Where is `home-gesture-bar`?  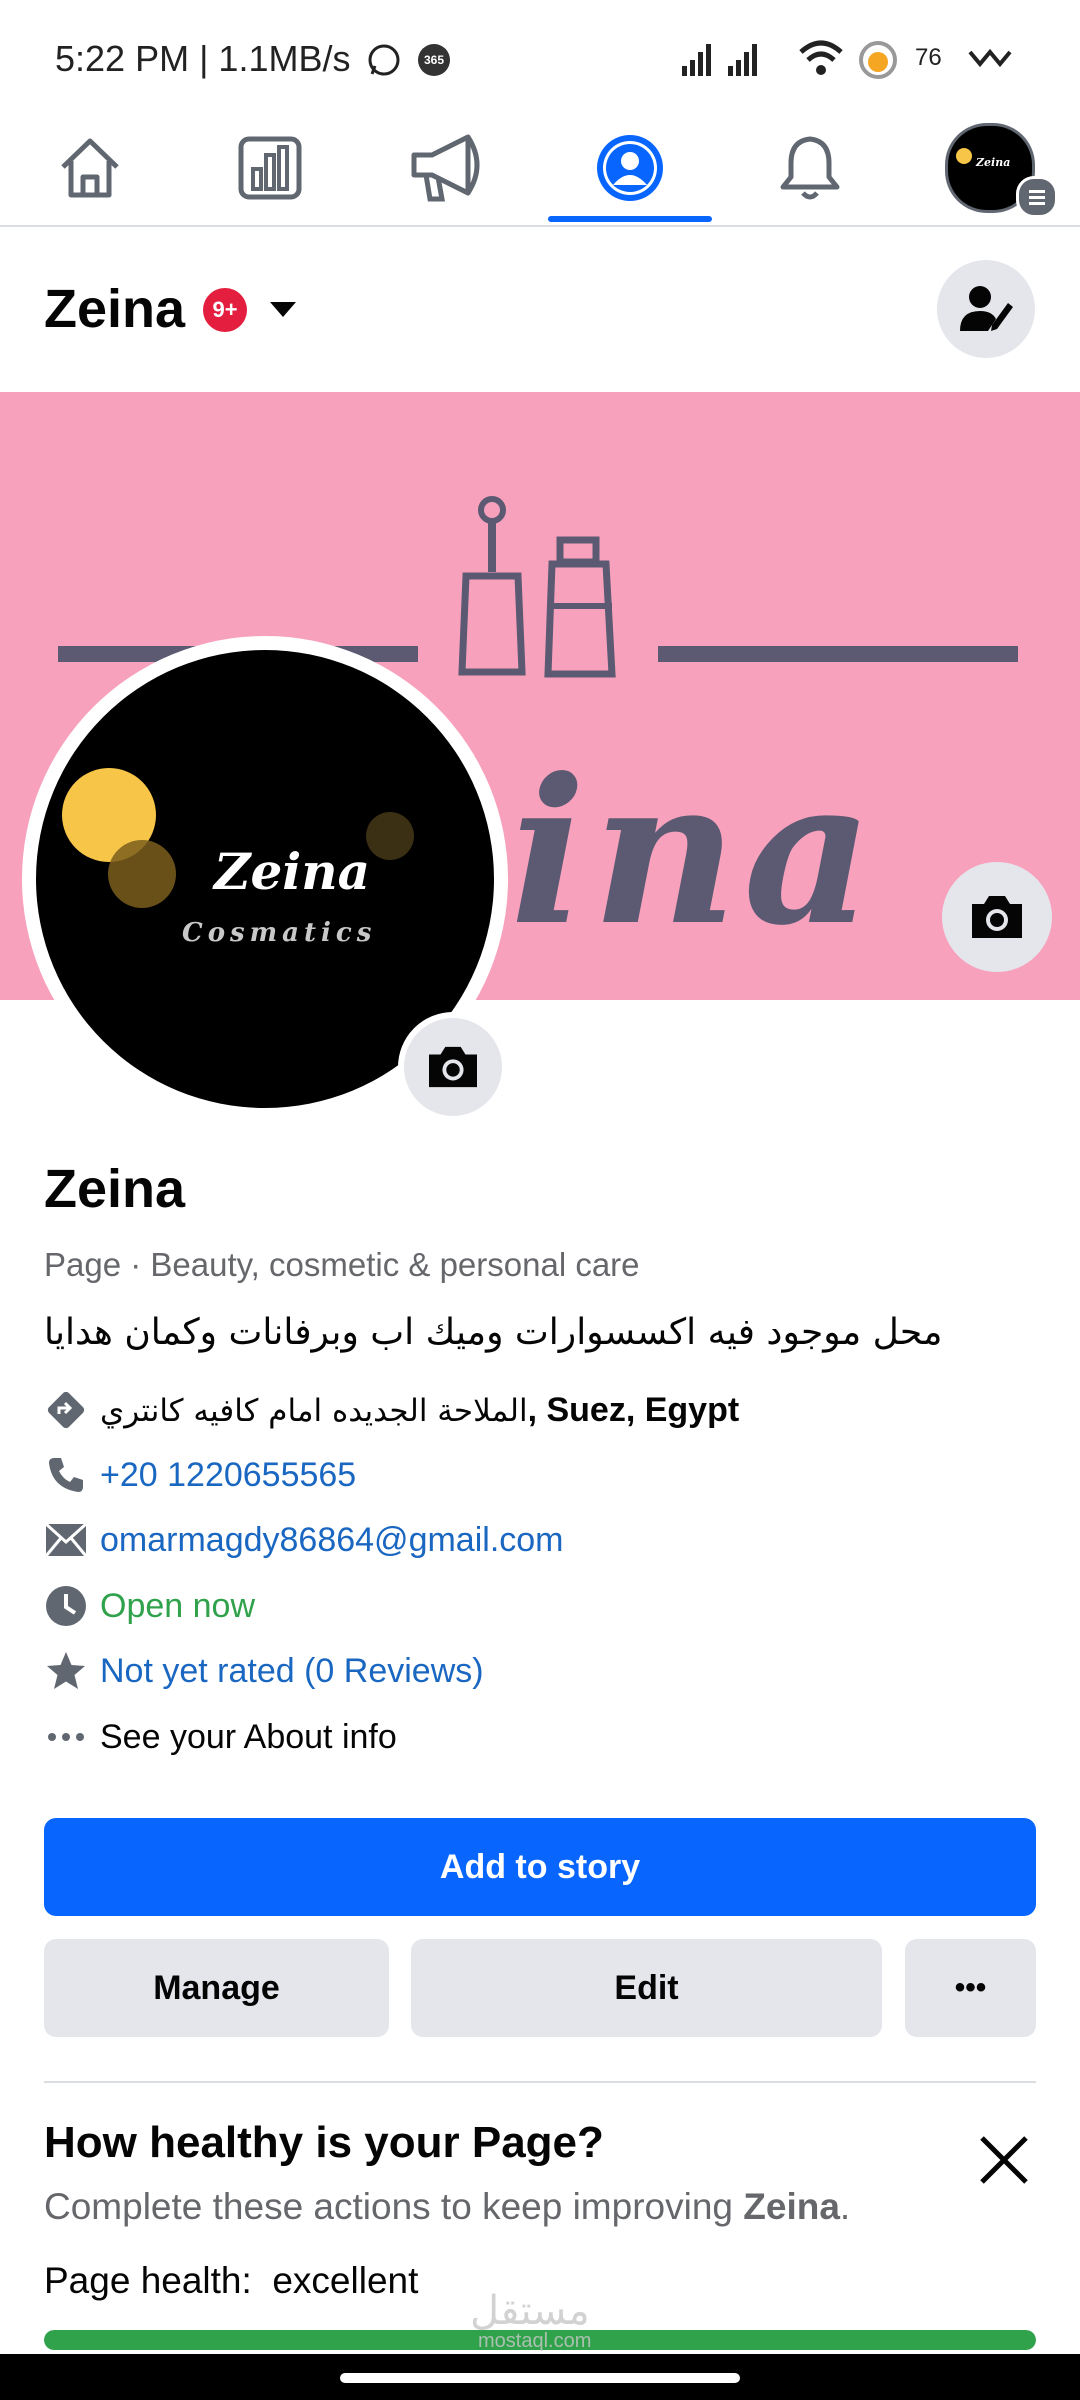
home-gesture-bar is located at coordinates (540, 2378).